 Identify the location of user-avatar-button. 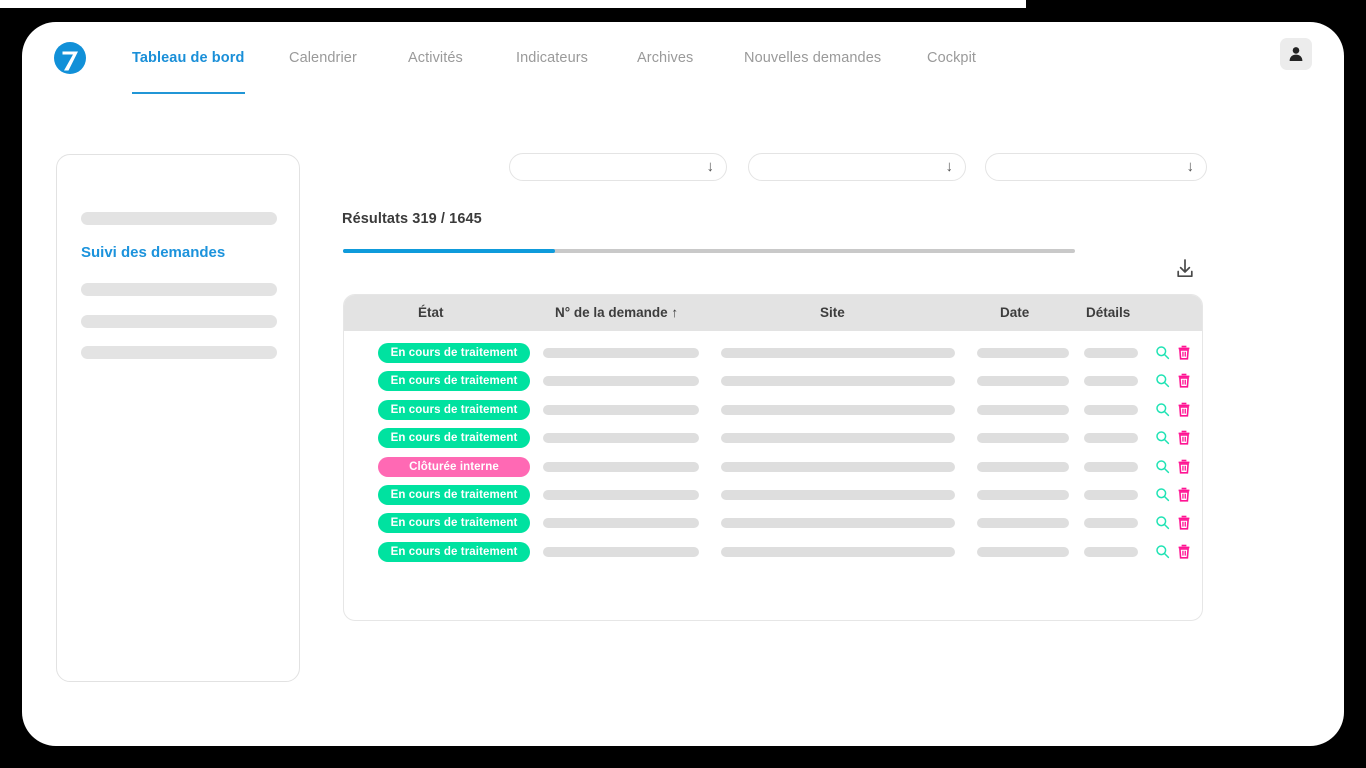
(1296, 54).